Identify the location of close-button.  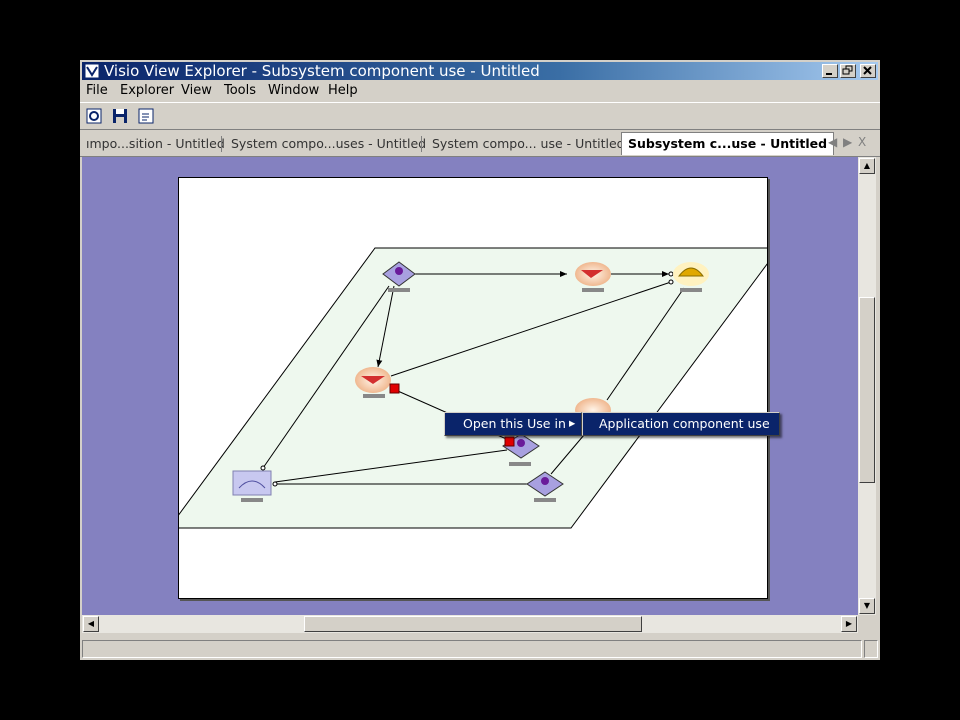
(868, 71).